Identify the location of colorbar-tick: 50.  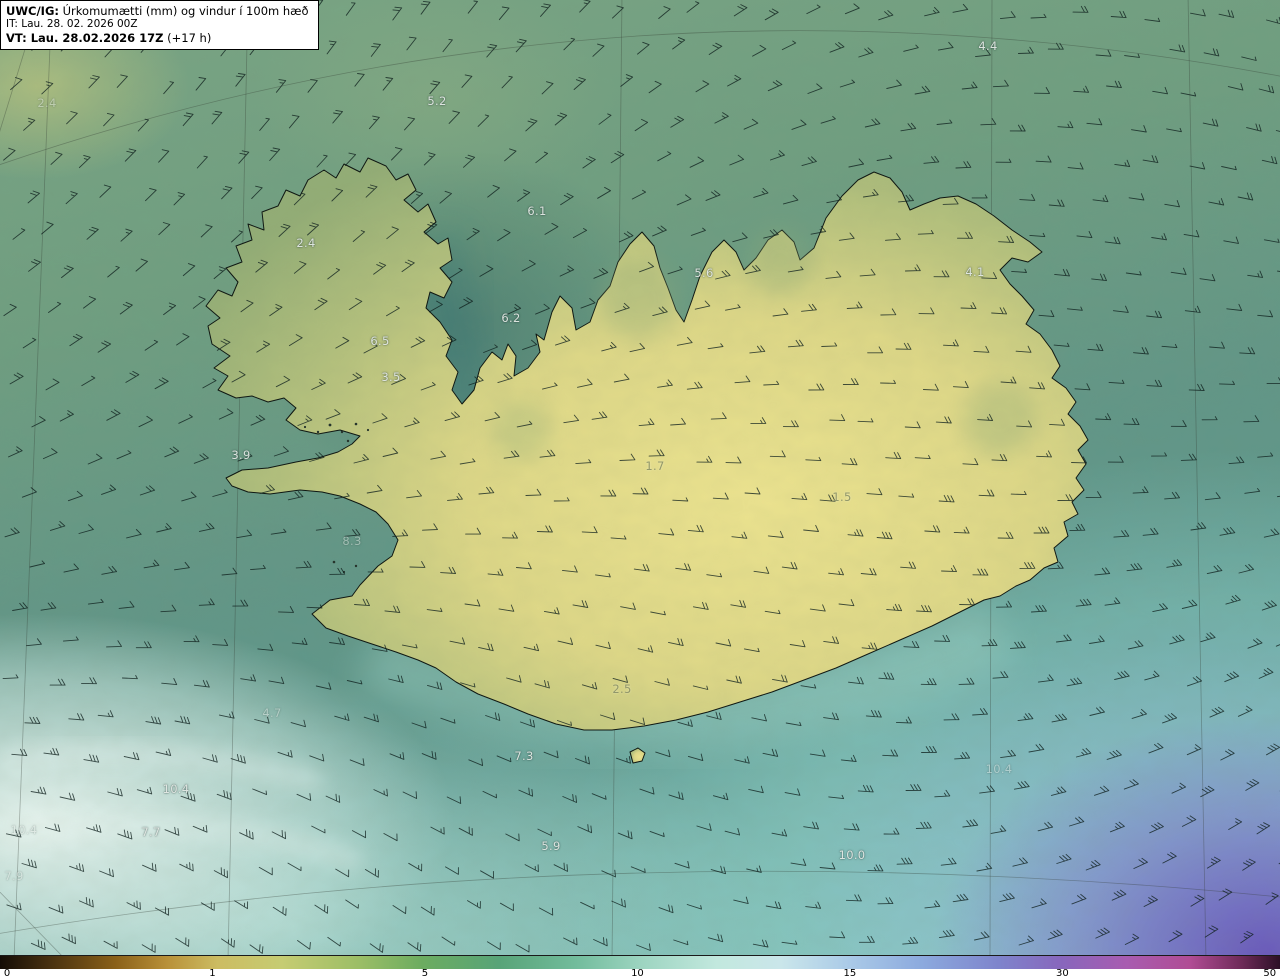
(1270, 973).